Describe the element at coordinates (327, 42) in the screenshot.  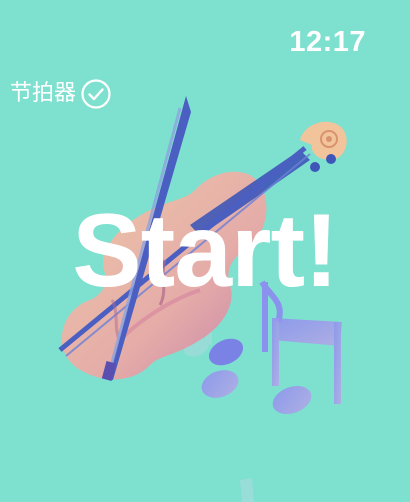
I see `status-time: 12:17` at that location.